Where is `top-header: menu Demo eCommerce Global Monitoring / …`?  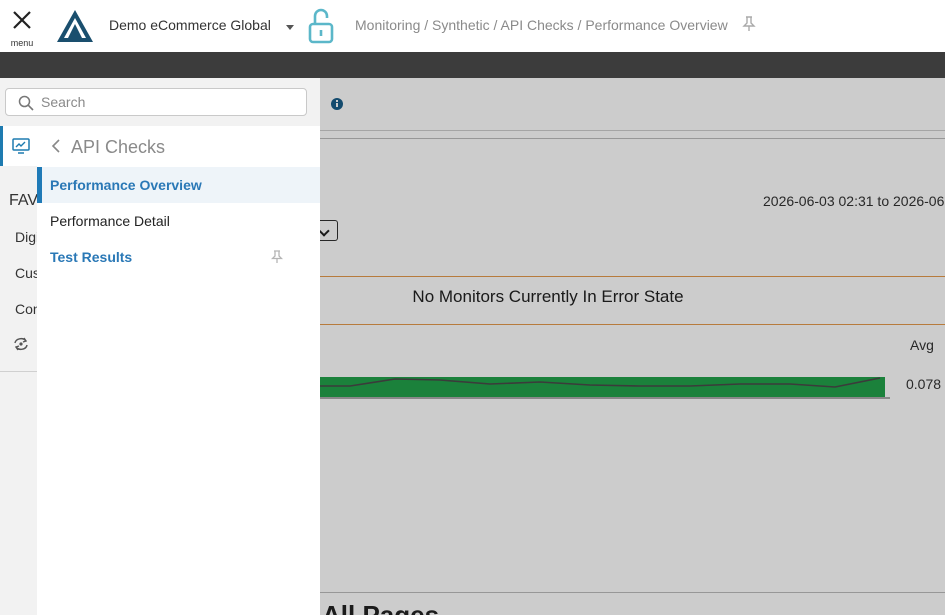
top-header: menu Demo eCommerce Global Monitoring / … is located at coordinates (472, 26).